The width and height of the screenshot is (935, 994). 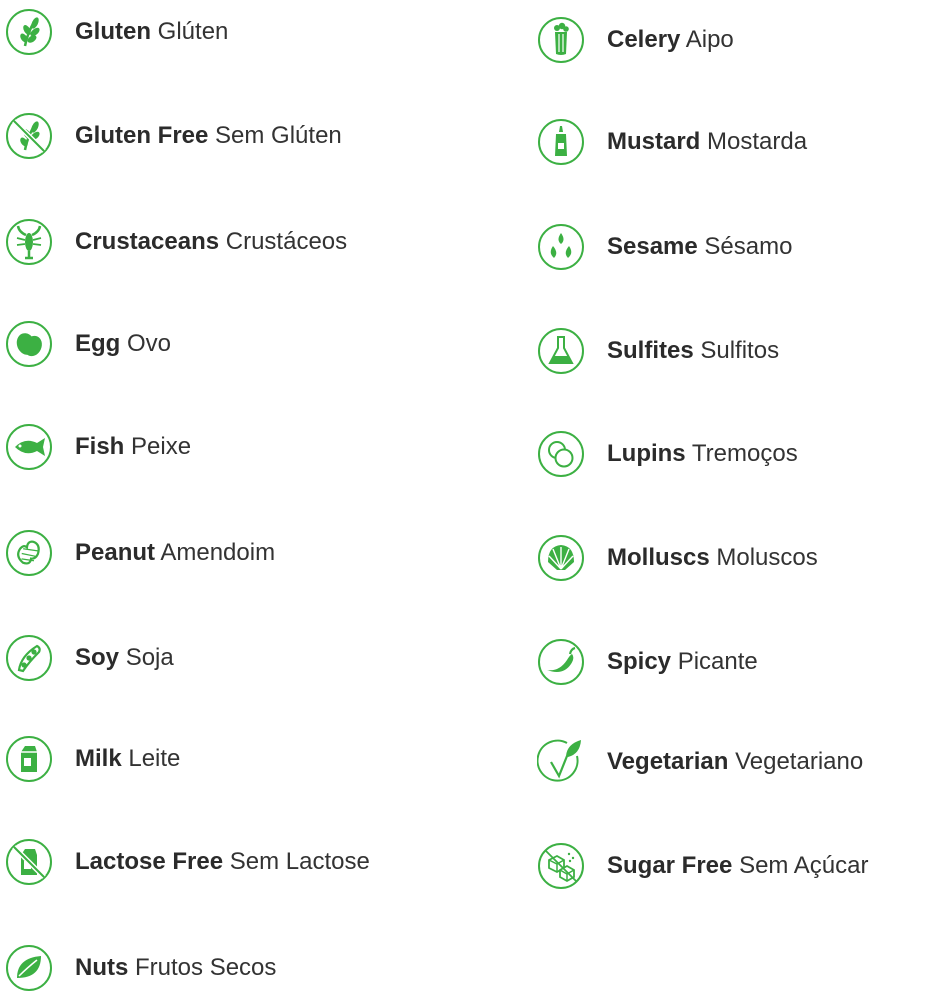 I want to click on soy-icon, so click(x=29, y=658).